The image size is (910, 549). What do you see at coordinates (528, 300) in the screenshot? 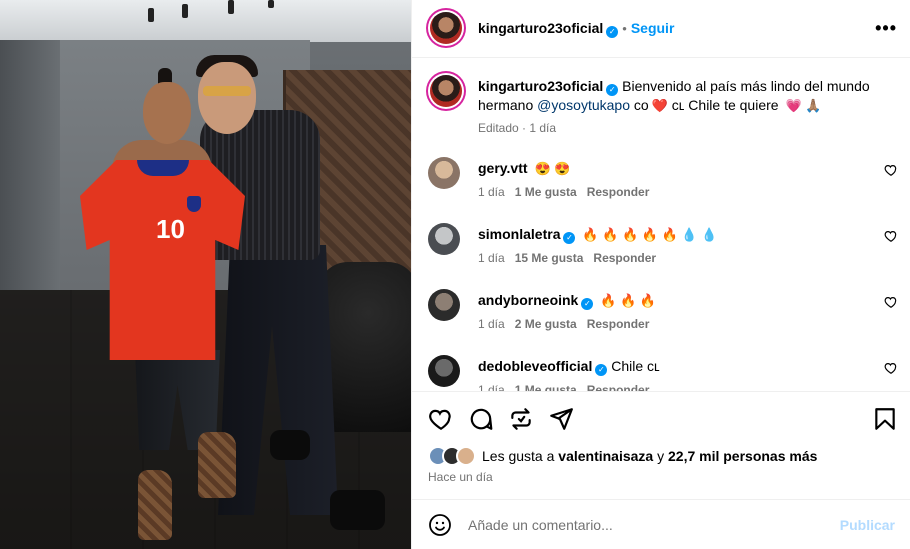
I see `commenter-username: andyborneoink` at bounding box center [528, 300].